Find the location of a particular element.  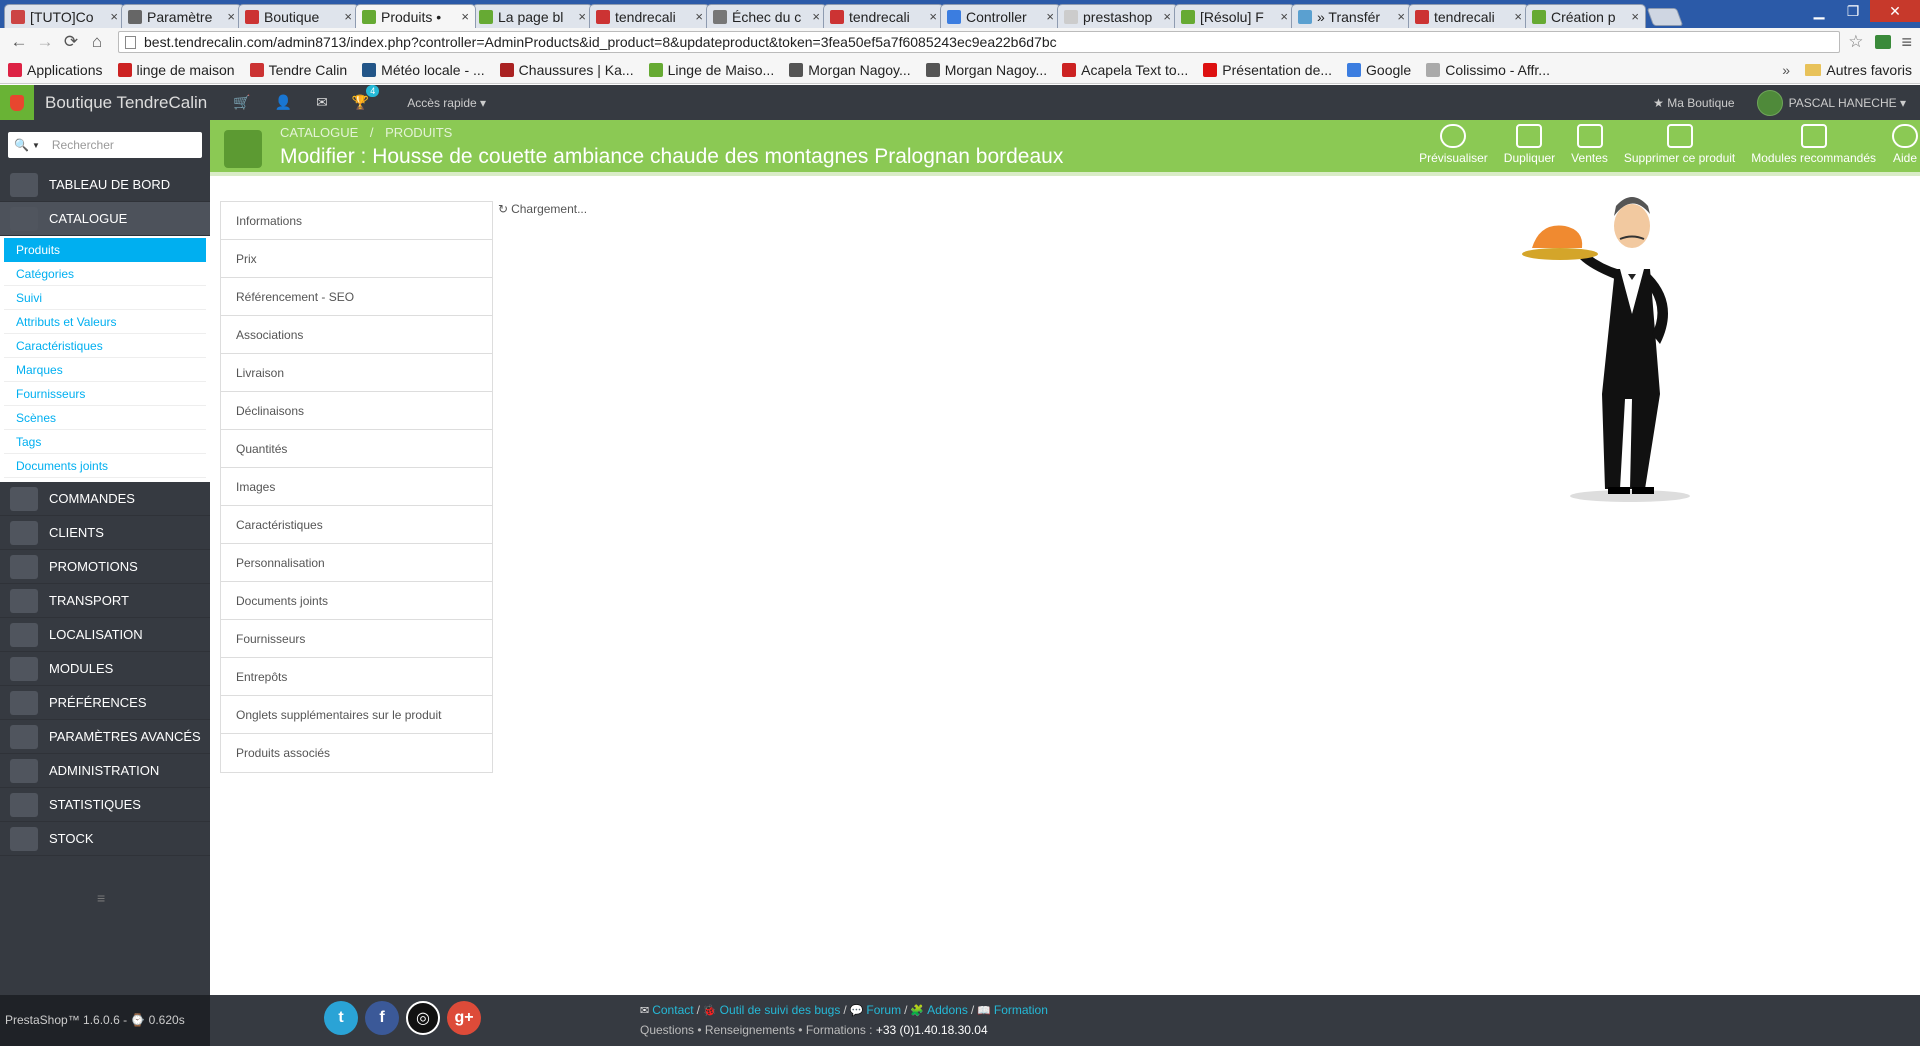

product-tab: Référencement - SEO is located at coordinates (356, 297).